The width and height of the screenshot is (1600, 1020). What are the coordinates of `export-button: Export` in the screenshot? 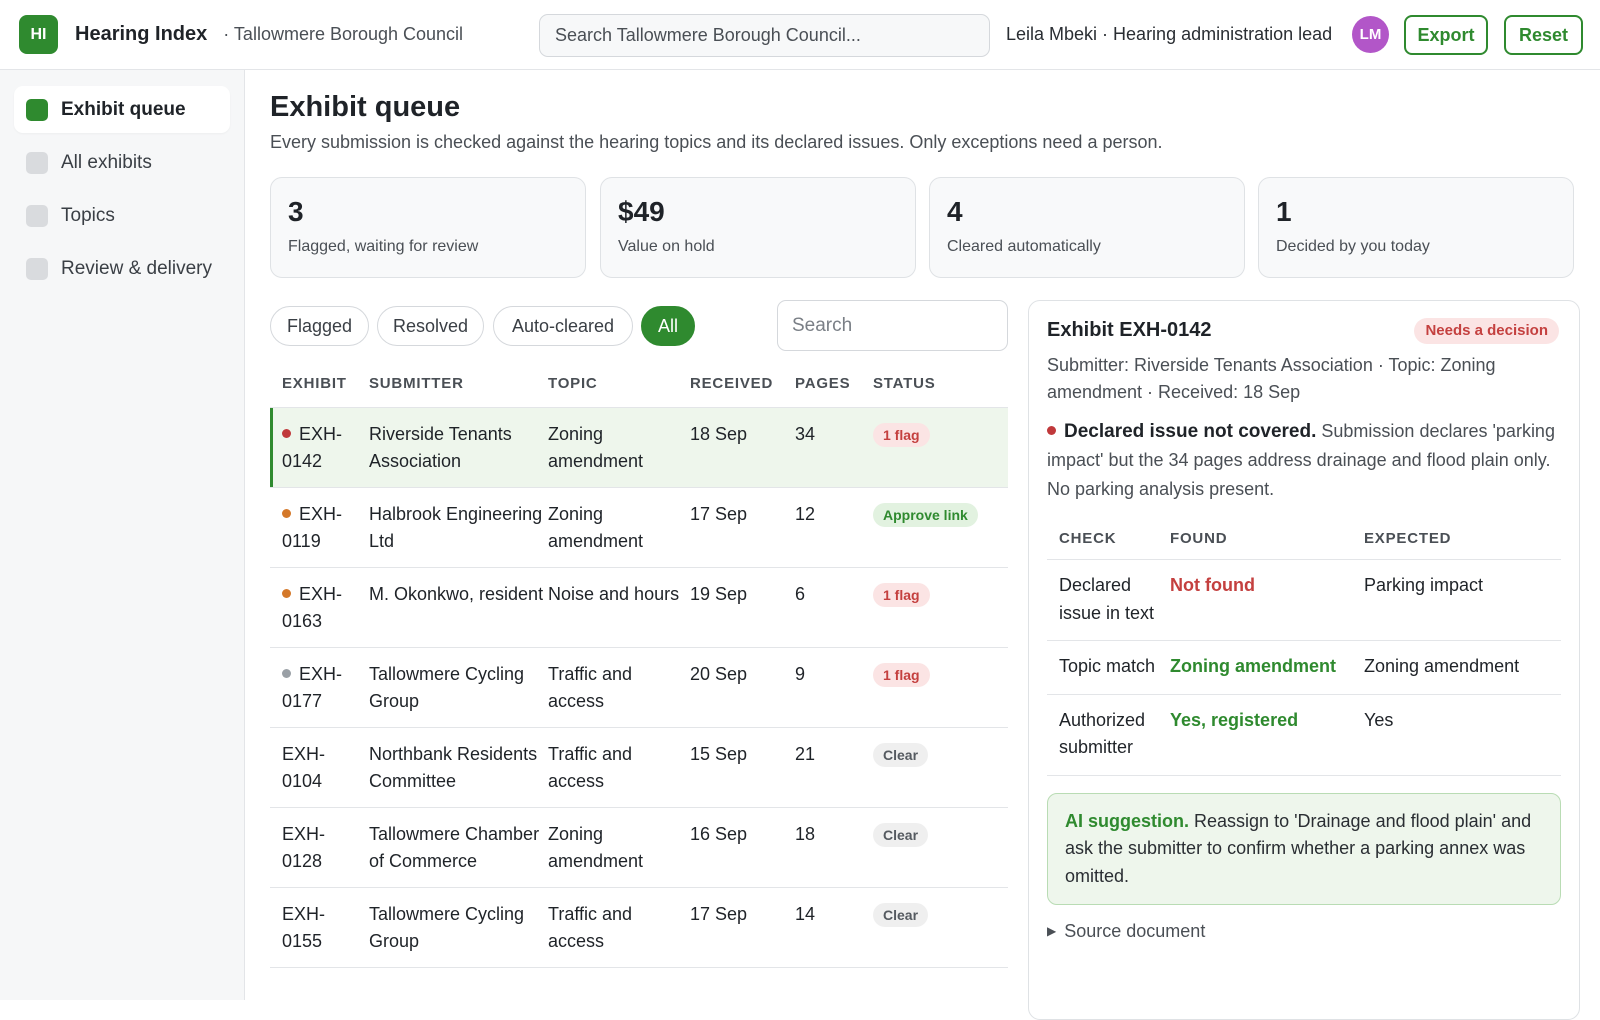 It's located at (1446, 35).